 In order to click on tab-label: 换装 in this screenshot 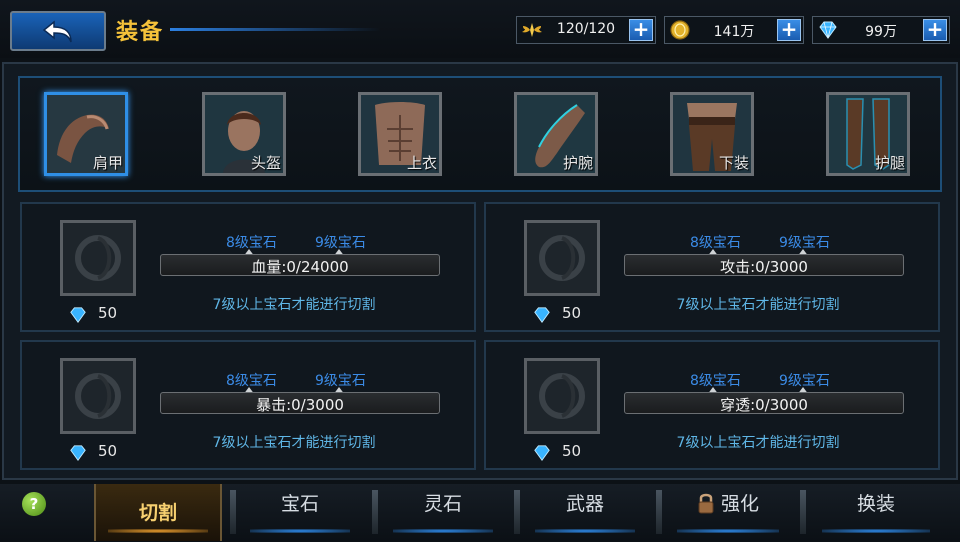, I will do `click(875, 504)`.